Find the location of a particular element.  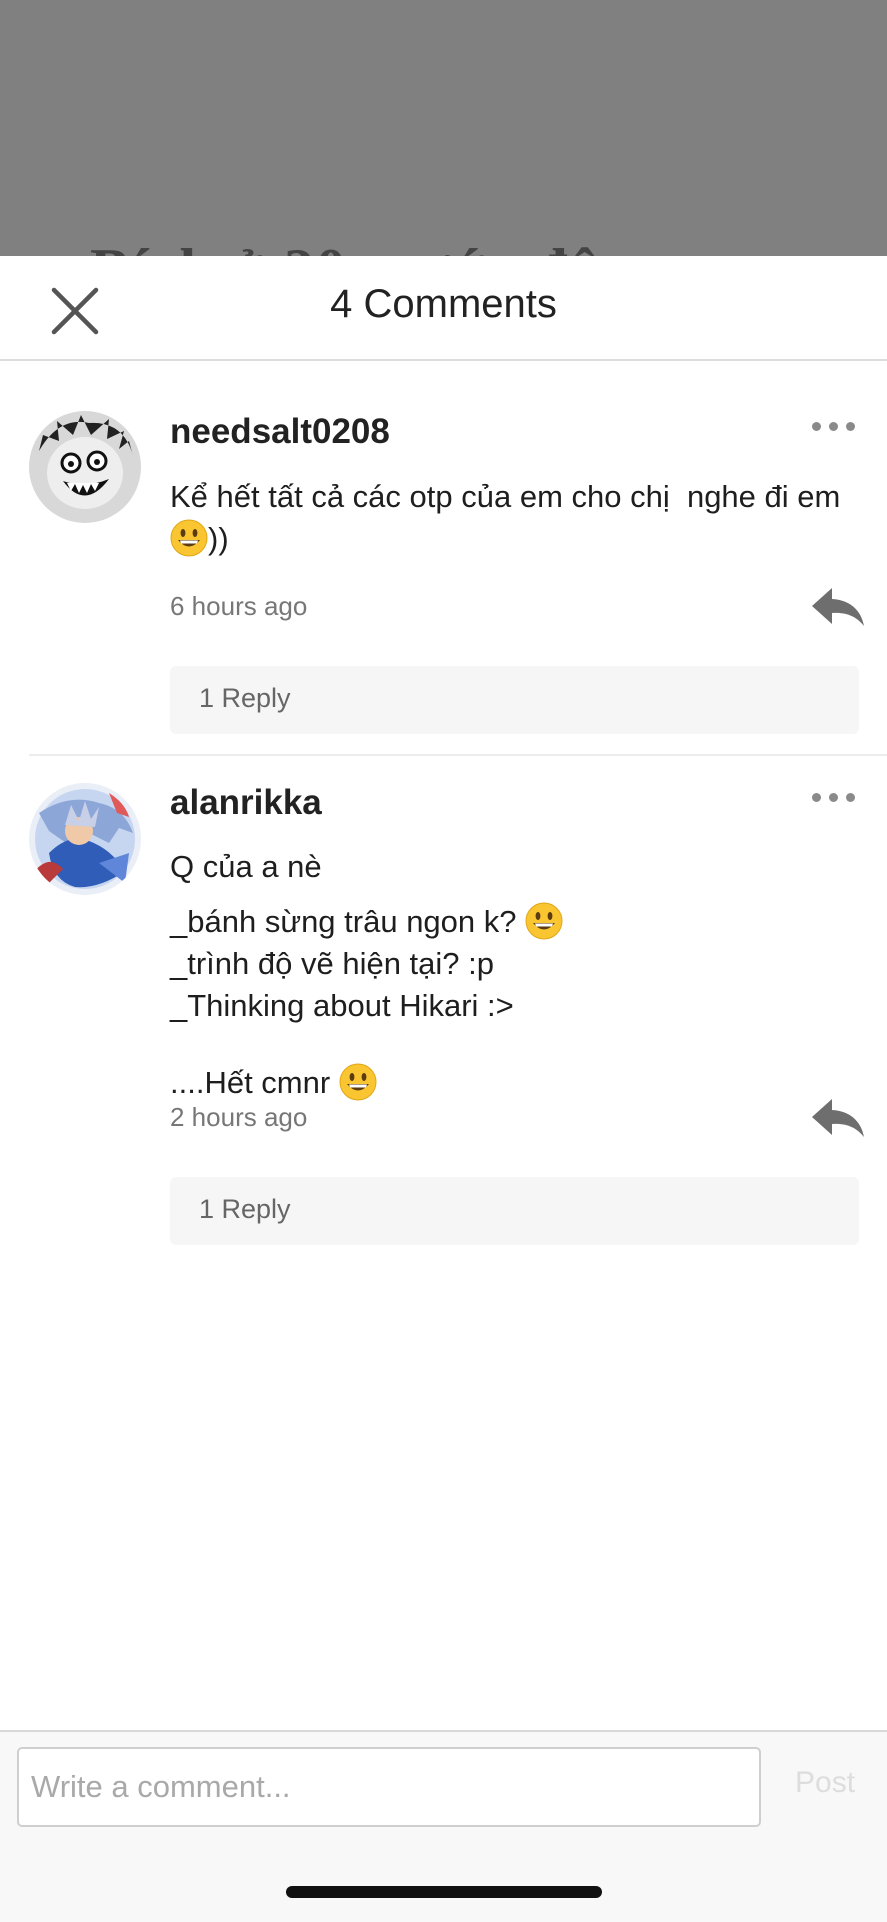

comment-text: Q của a nè is located at coordinates (246, 867).